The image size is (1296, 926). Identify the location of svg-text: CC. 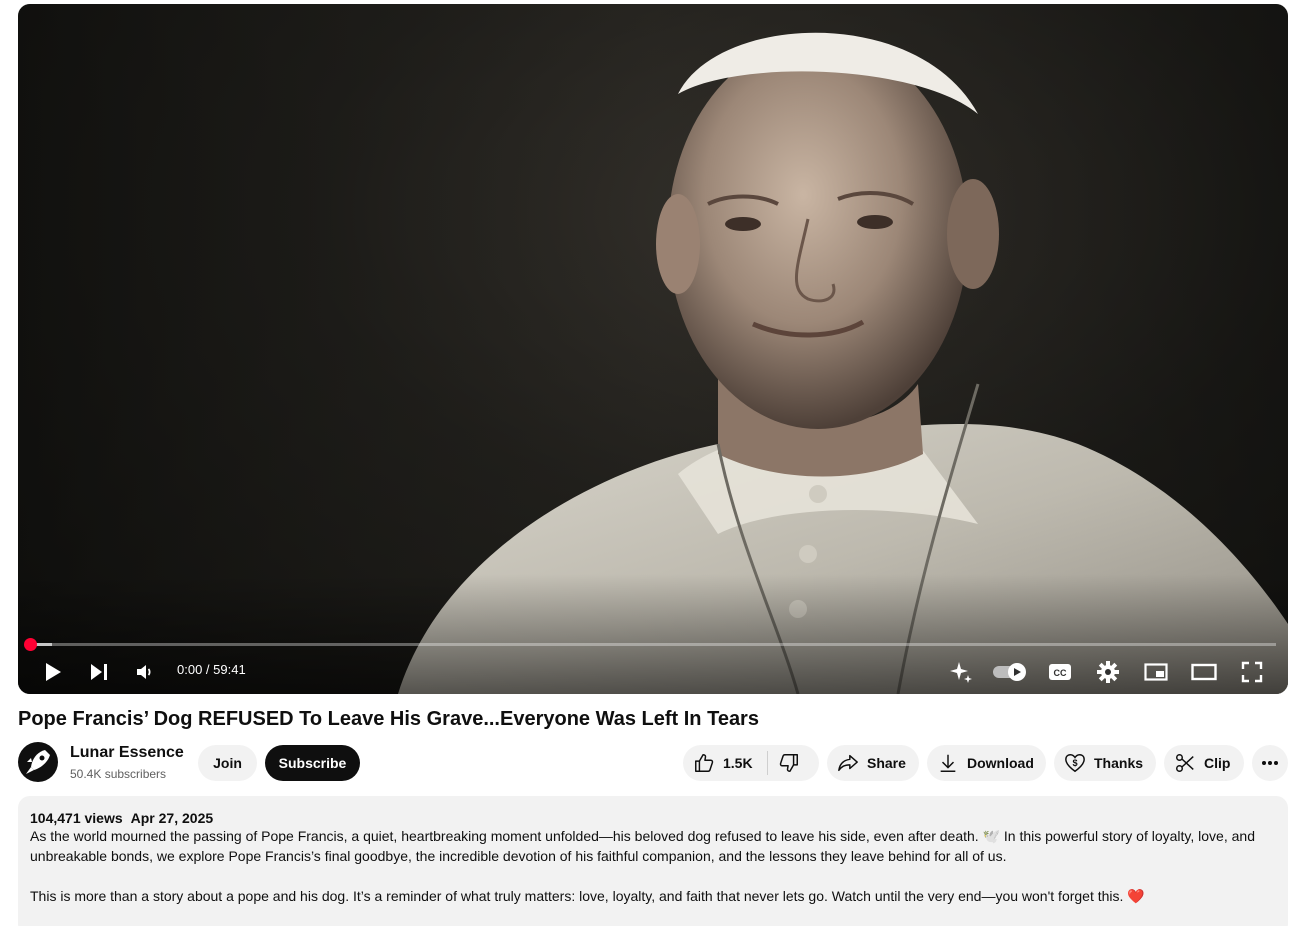
(1060, 673).